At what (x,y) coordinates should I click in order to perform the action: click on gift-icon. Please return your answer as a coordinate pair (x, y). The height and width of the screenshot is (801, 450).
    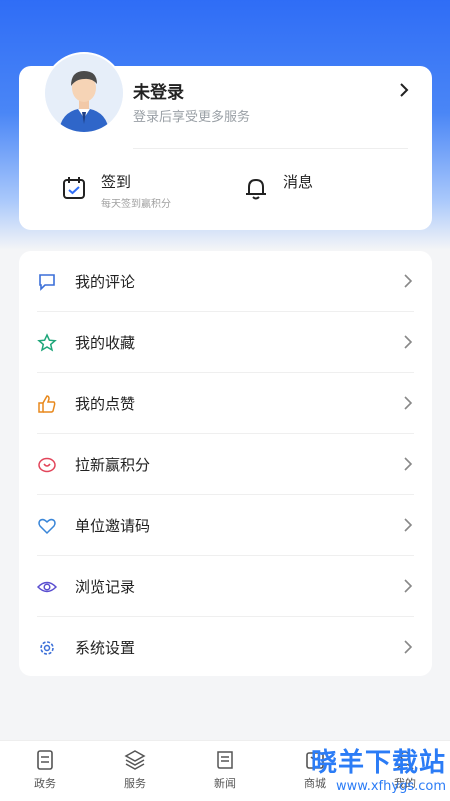
    Looking at the image, I should click on (47, 465).